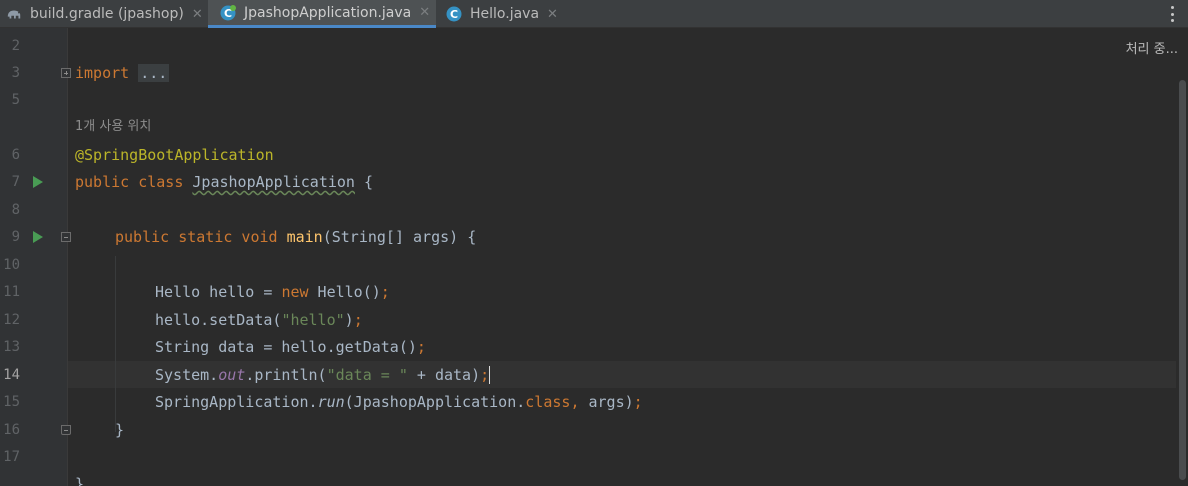 The image size is (1188, 486). What do you see at coordinates (80, 480) in the screenshot?
I see `code-line-18: }` at bounding box center [80, 480].